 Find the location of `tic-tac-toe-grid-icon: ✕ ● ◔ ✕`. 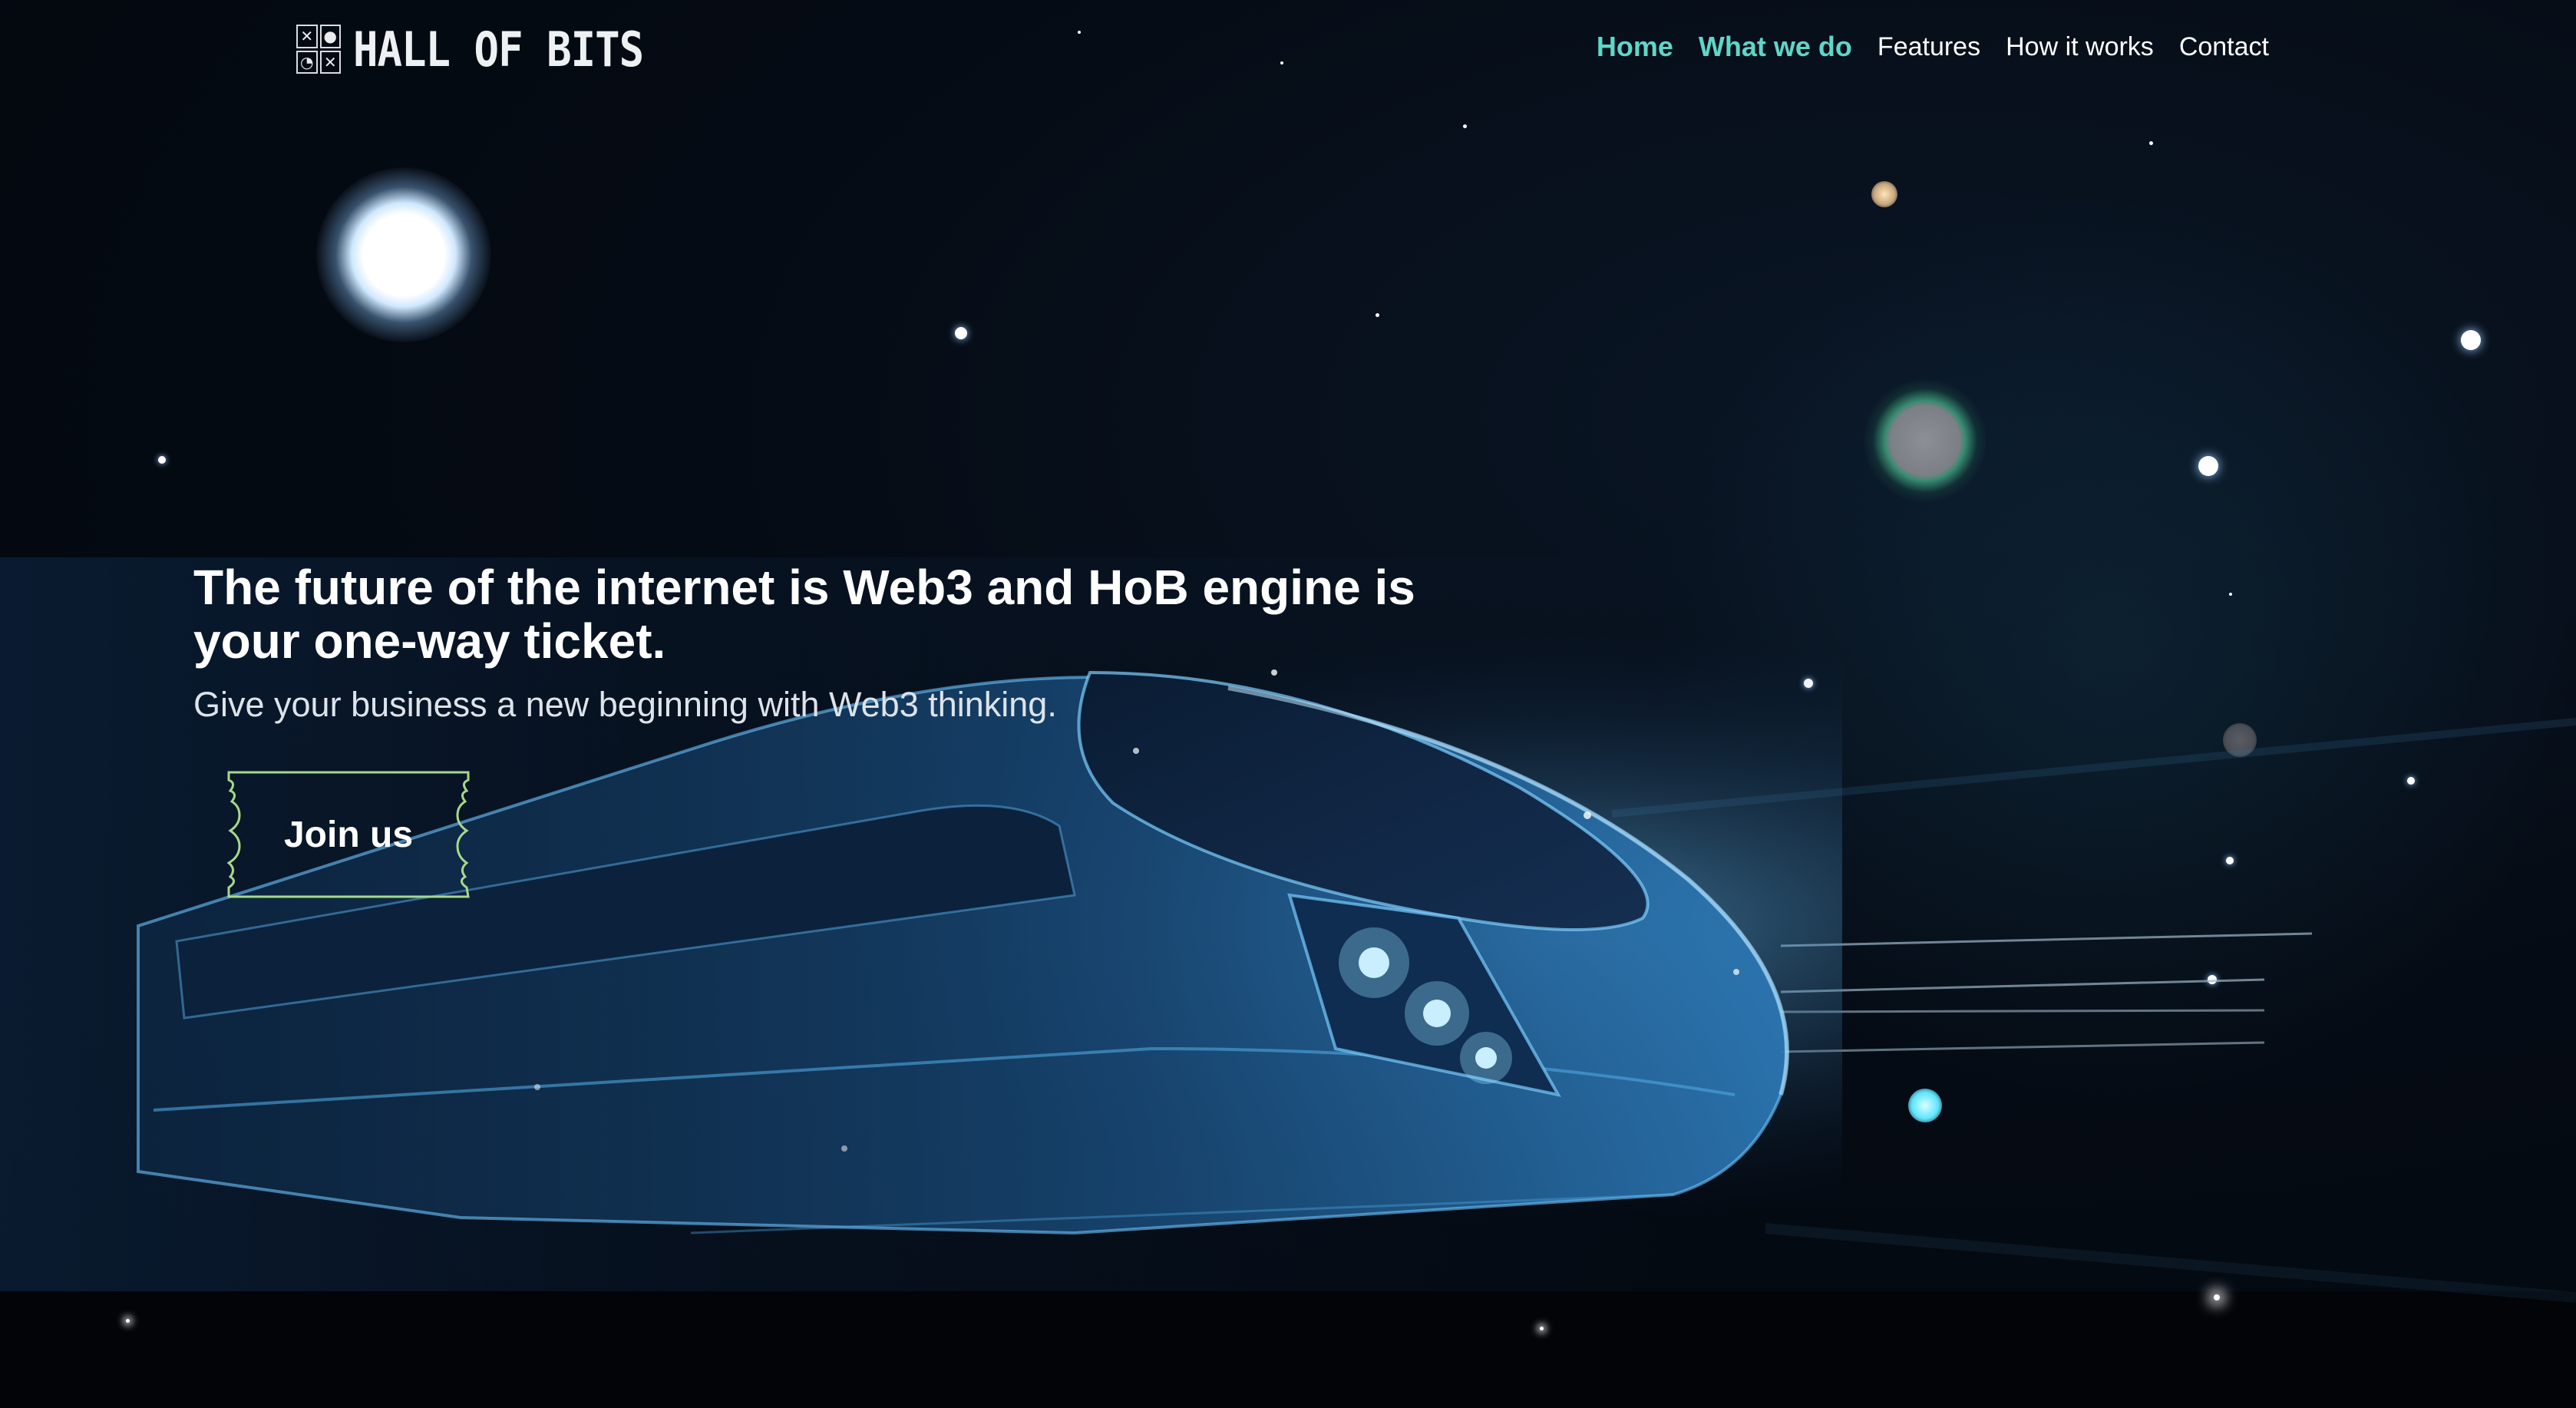

tic-tac-toe-grid-icon: ✕ ● ◔ ✕ is located at coordinates (318, 49).